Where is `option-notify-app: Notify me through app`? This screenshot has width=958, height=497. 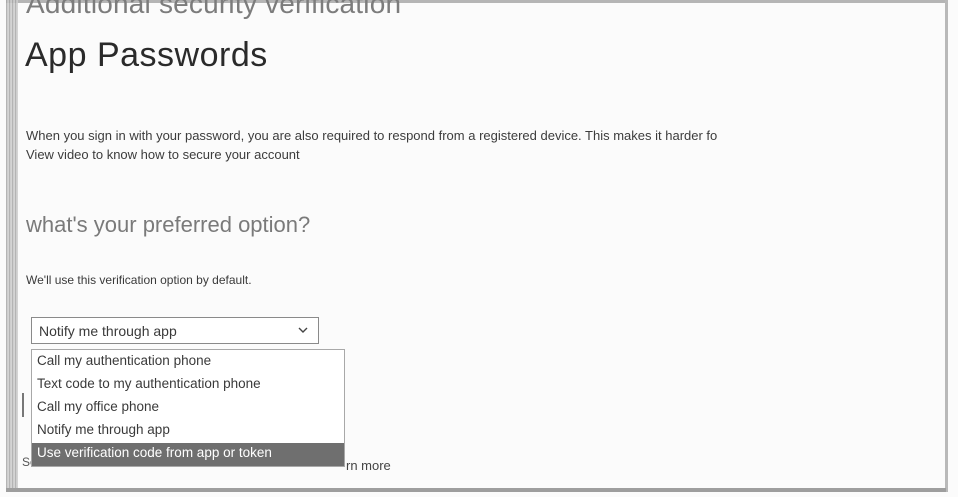
option-notify-app: Notify me through app is located at coordinates (188, 431).